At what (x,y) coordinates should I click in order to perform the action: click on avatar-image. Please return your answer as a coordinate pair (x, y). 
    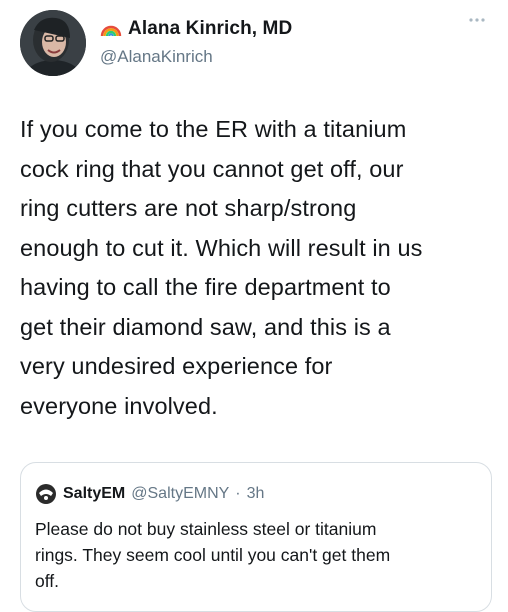
    Looking at the image, I should click on (53, 43).